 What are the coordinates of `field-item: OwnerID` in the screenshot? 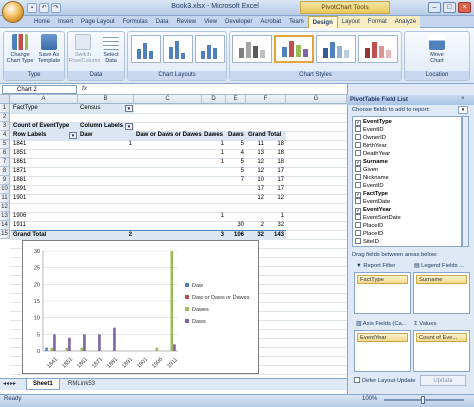 It's located at (370, 138).